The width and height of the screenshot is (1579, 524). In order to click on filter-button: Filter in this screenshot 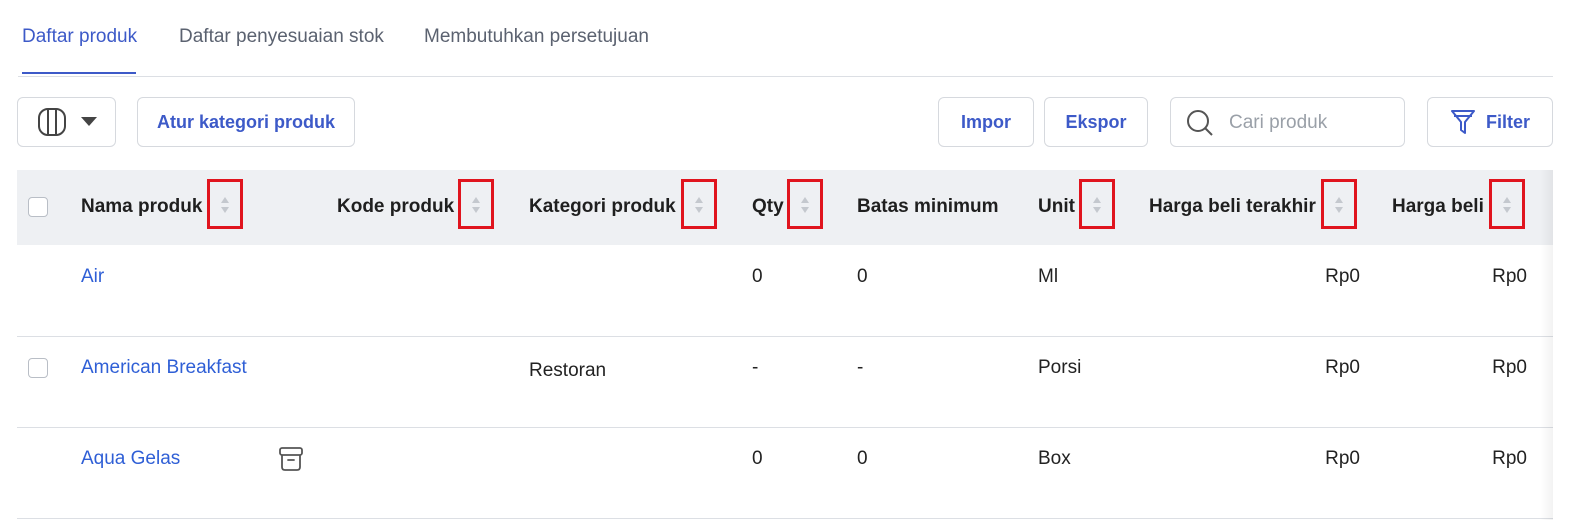, I will do `click(1490, 122)`.